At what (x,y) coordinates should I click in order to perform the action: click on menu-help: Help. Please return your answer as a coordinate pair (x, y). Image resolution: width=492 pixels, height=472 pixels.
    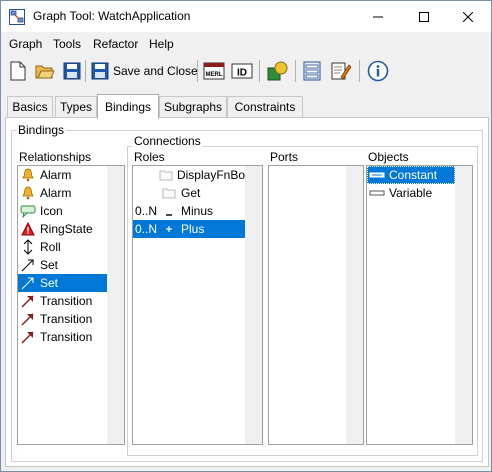
    Looking at the image, I should click on (161, 44).